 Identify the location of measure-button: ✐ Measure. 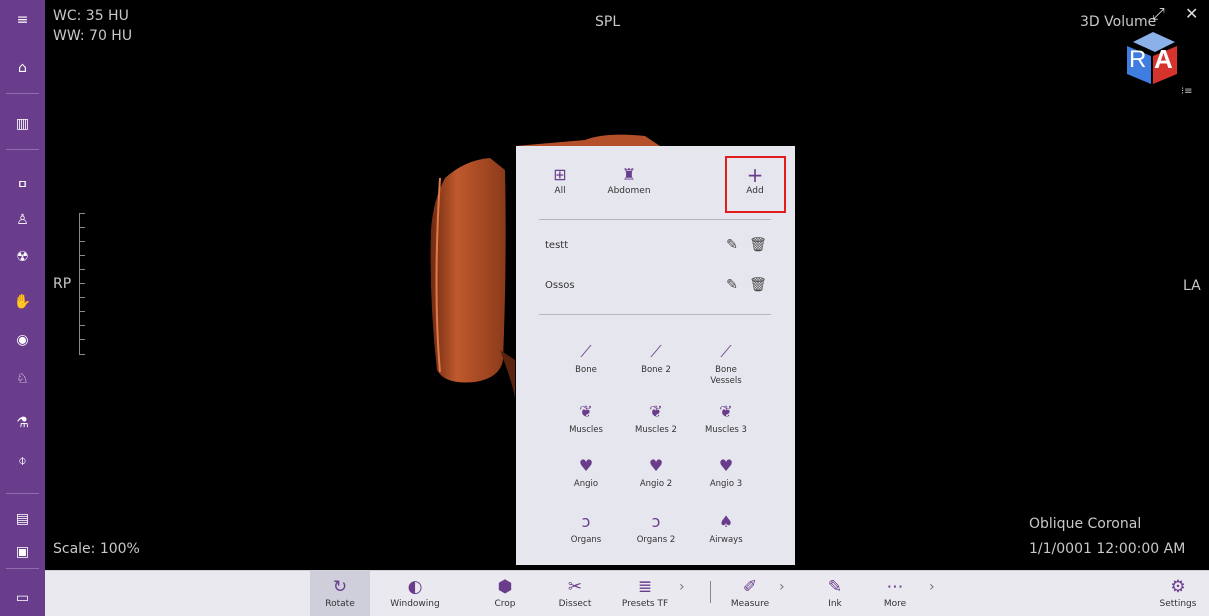
(750, 593).